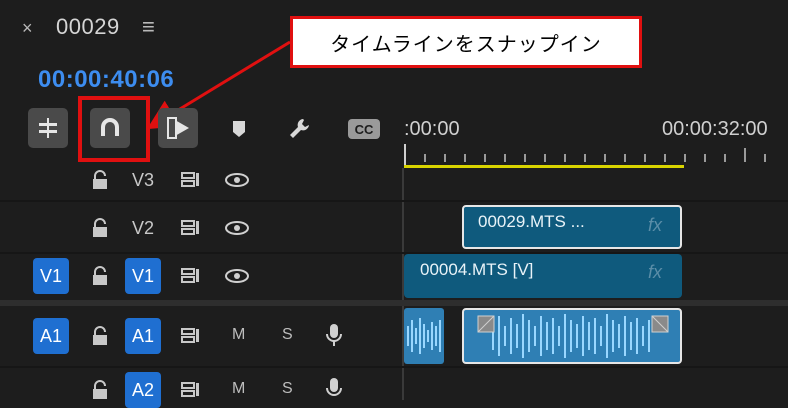 The width and height of the screenshot is (788, 408). Describe the element at coordinates (100, 338) in the screenshot. I see `lock-track-a1-icon` at that location.